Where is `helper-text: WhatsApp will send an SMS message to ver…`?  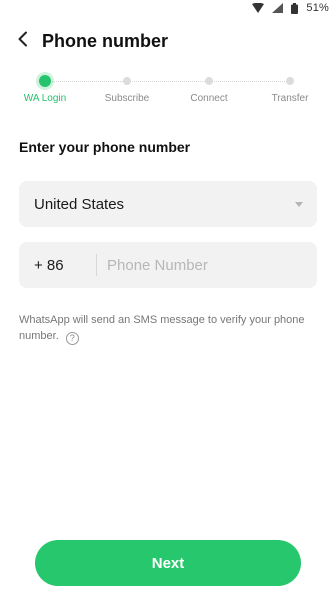 helper-text: WhatsApp will send an SMS message to ver… is located at coordinates (162, 328).